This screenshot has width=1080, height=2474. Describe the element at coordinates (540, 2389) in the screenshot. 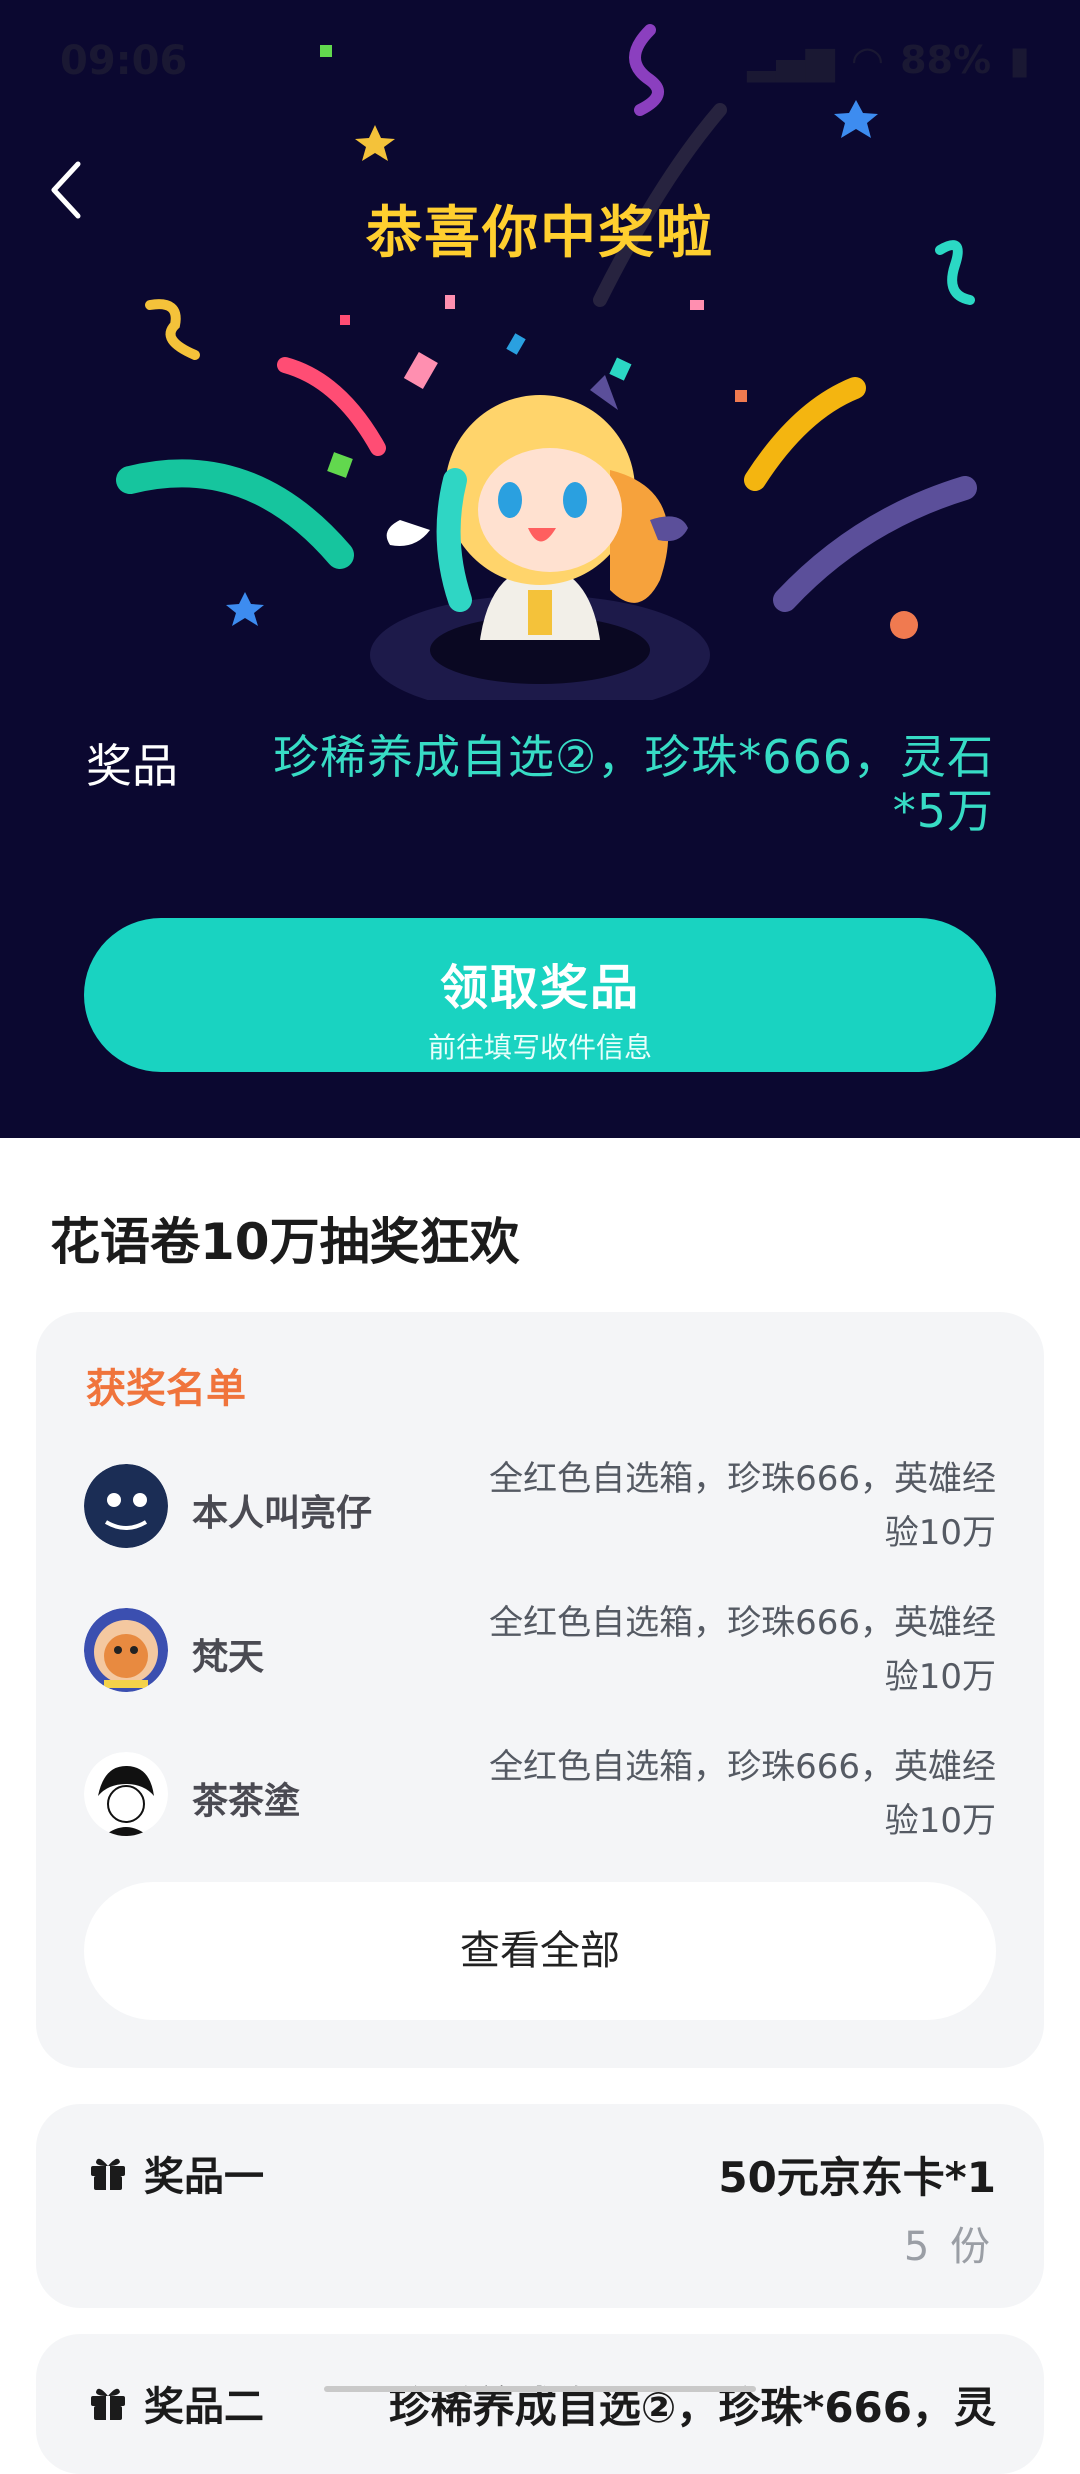

I see `home-indicator` at that location.